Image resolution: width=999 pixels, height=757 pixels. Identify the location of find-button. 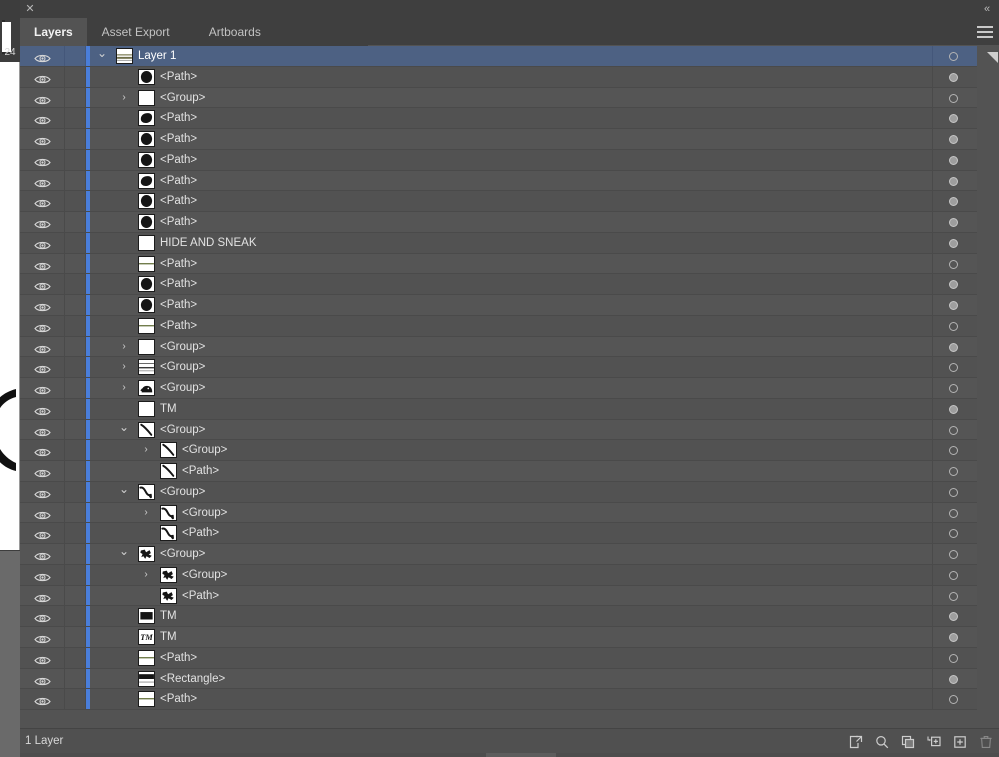
(882, 742).